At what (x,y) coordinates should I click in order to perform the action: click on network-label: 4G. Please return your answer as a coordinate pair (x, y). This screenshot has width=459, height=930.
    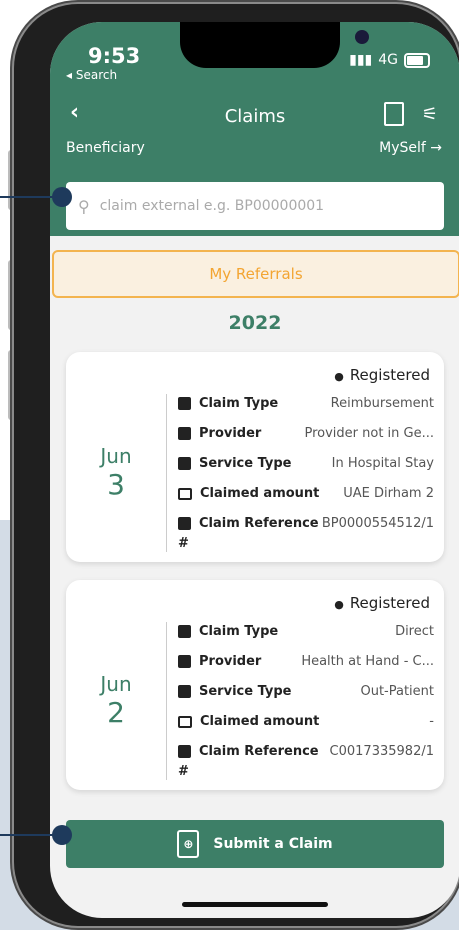
    Looking at the image, I should click on (388, 60).